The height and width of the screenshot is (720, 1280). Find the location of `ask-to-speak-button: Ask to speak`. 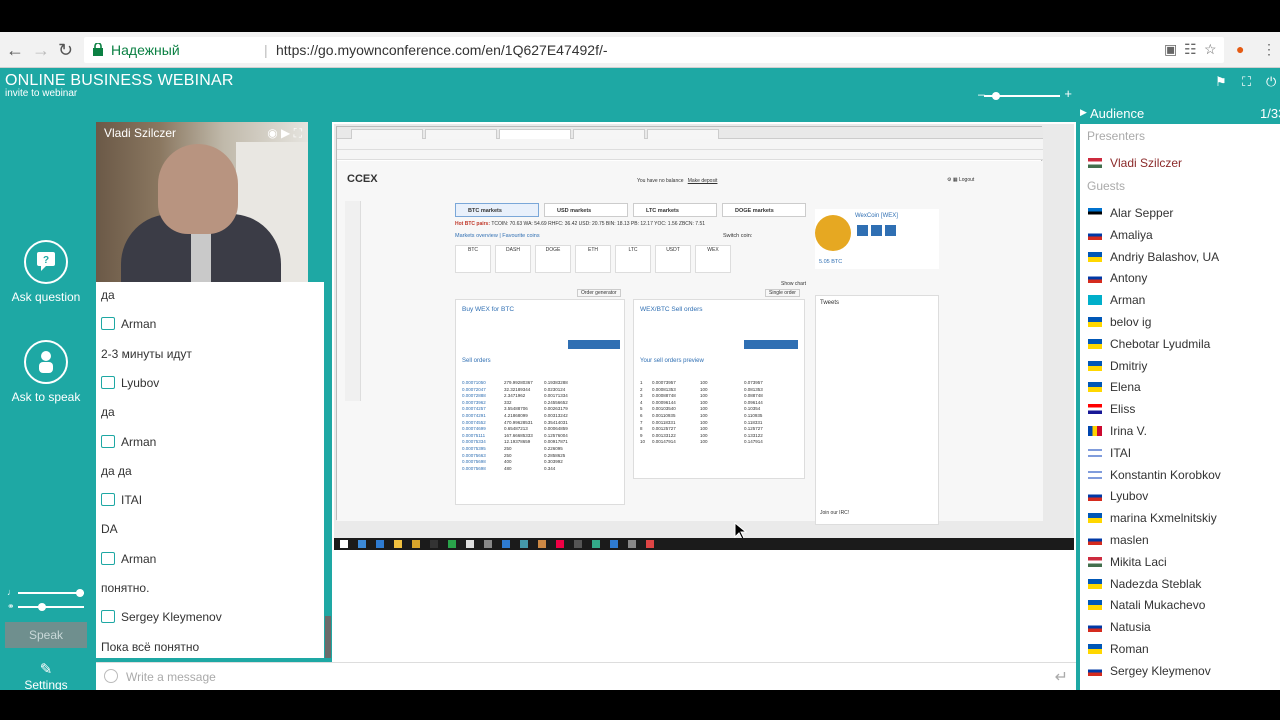

ask-to-speak-button: Ask to speak is located at coordinates (46, 372).